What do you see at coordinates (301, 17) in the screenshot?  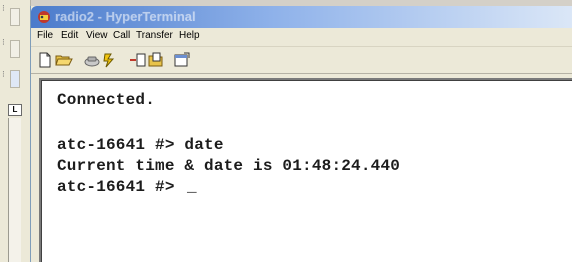 I see `title-bar: radio2 - HyperTerminal` at bounding box center [301, 17].